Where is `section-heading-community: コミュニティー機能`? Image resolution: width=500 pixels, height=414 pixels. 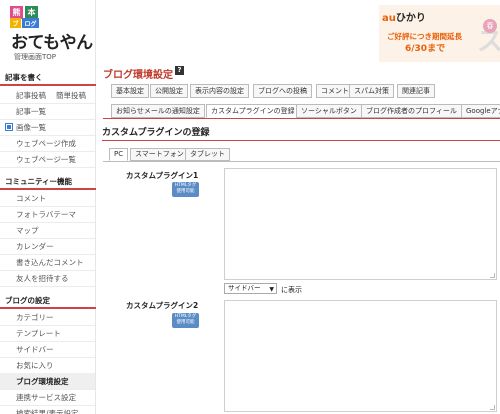
section-heading-community: コミュニティー機能 is located at coordinates (48, 181).